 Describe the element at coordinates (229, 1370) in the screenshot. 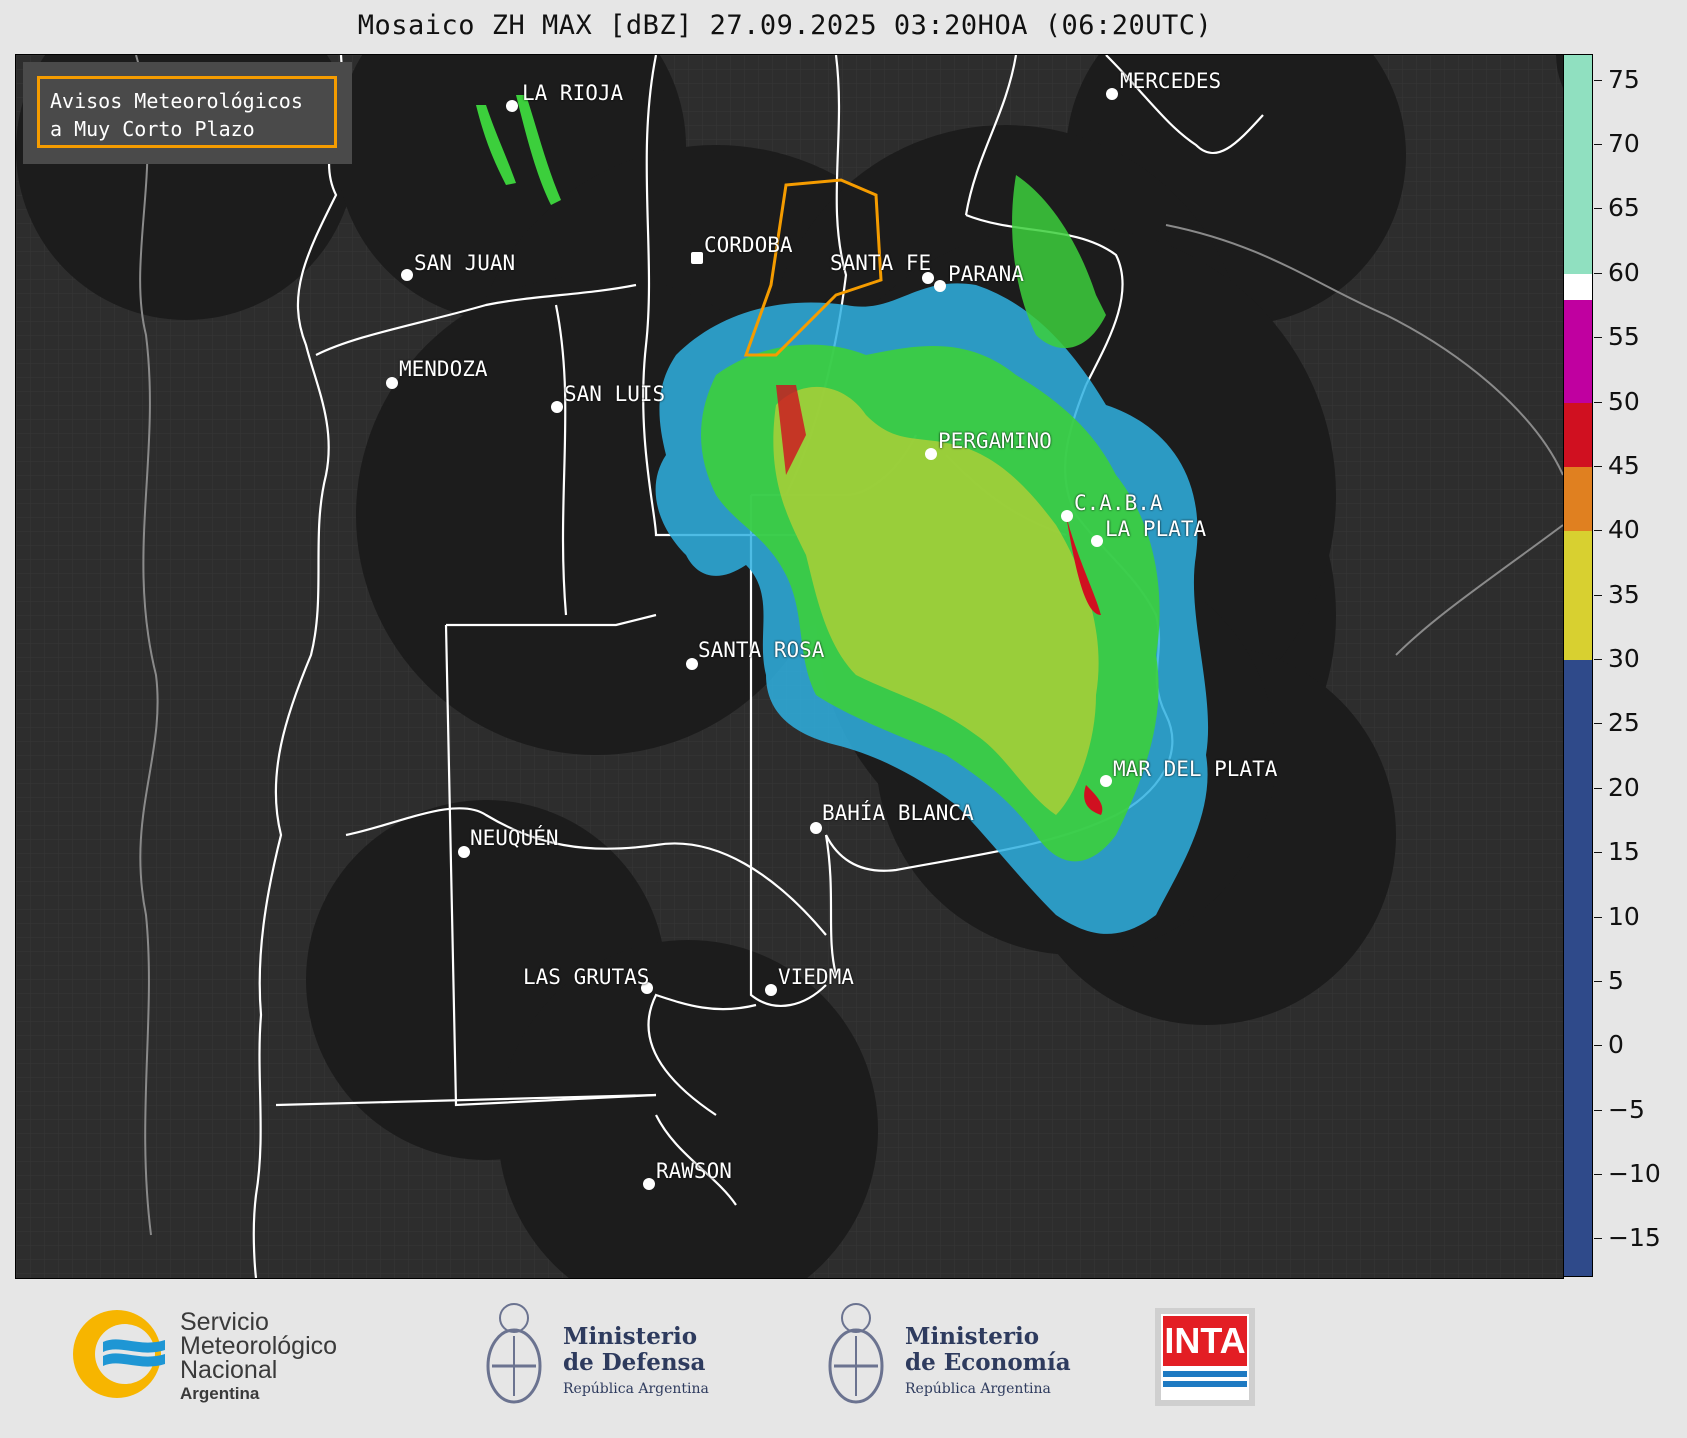

I see `smn-name-3: Nacional` at that location.